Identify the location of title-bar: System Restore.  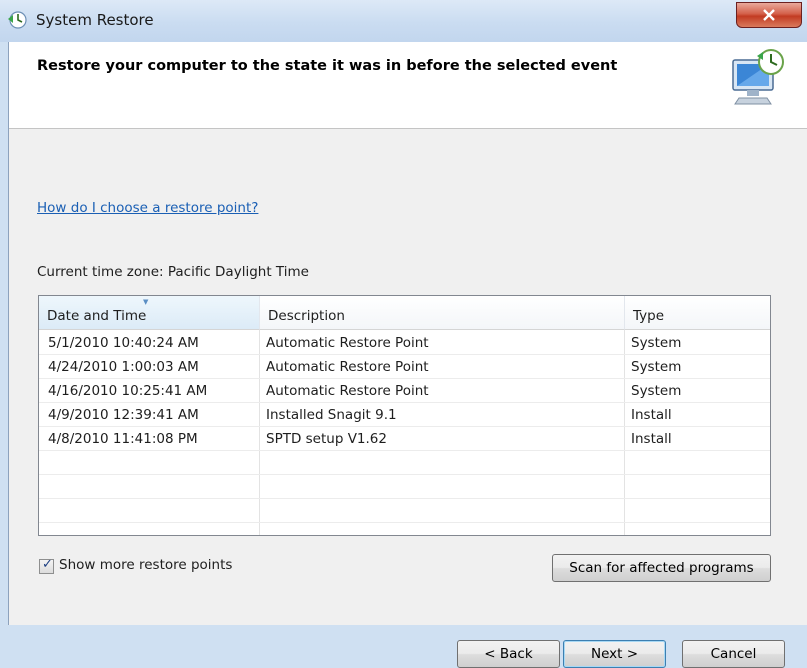
(403, 21).